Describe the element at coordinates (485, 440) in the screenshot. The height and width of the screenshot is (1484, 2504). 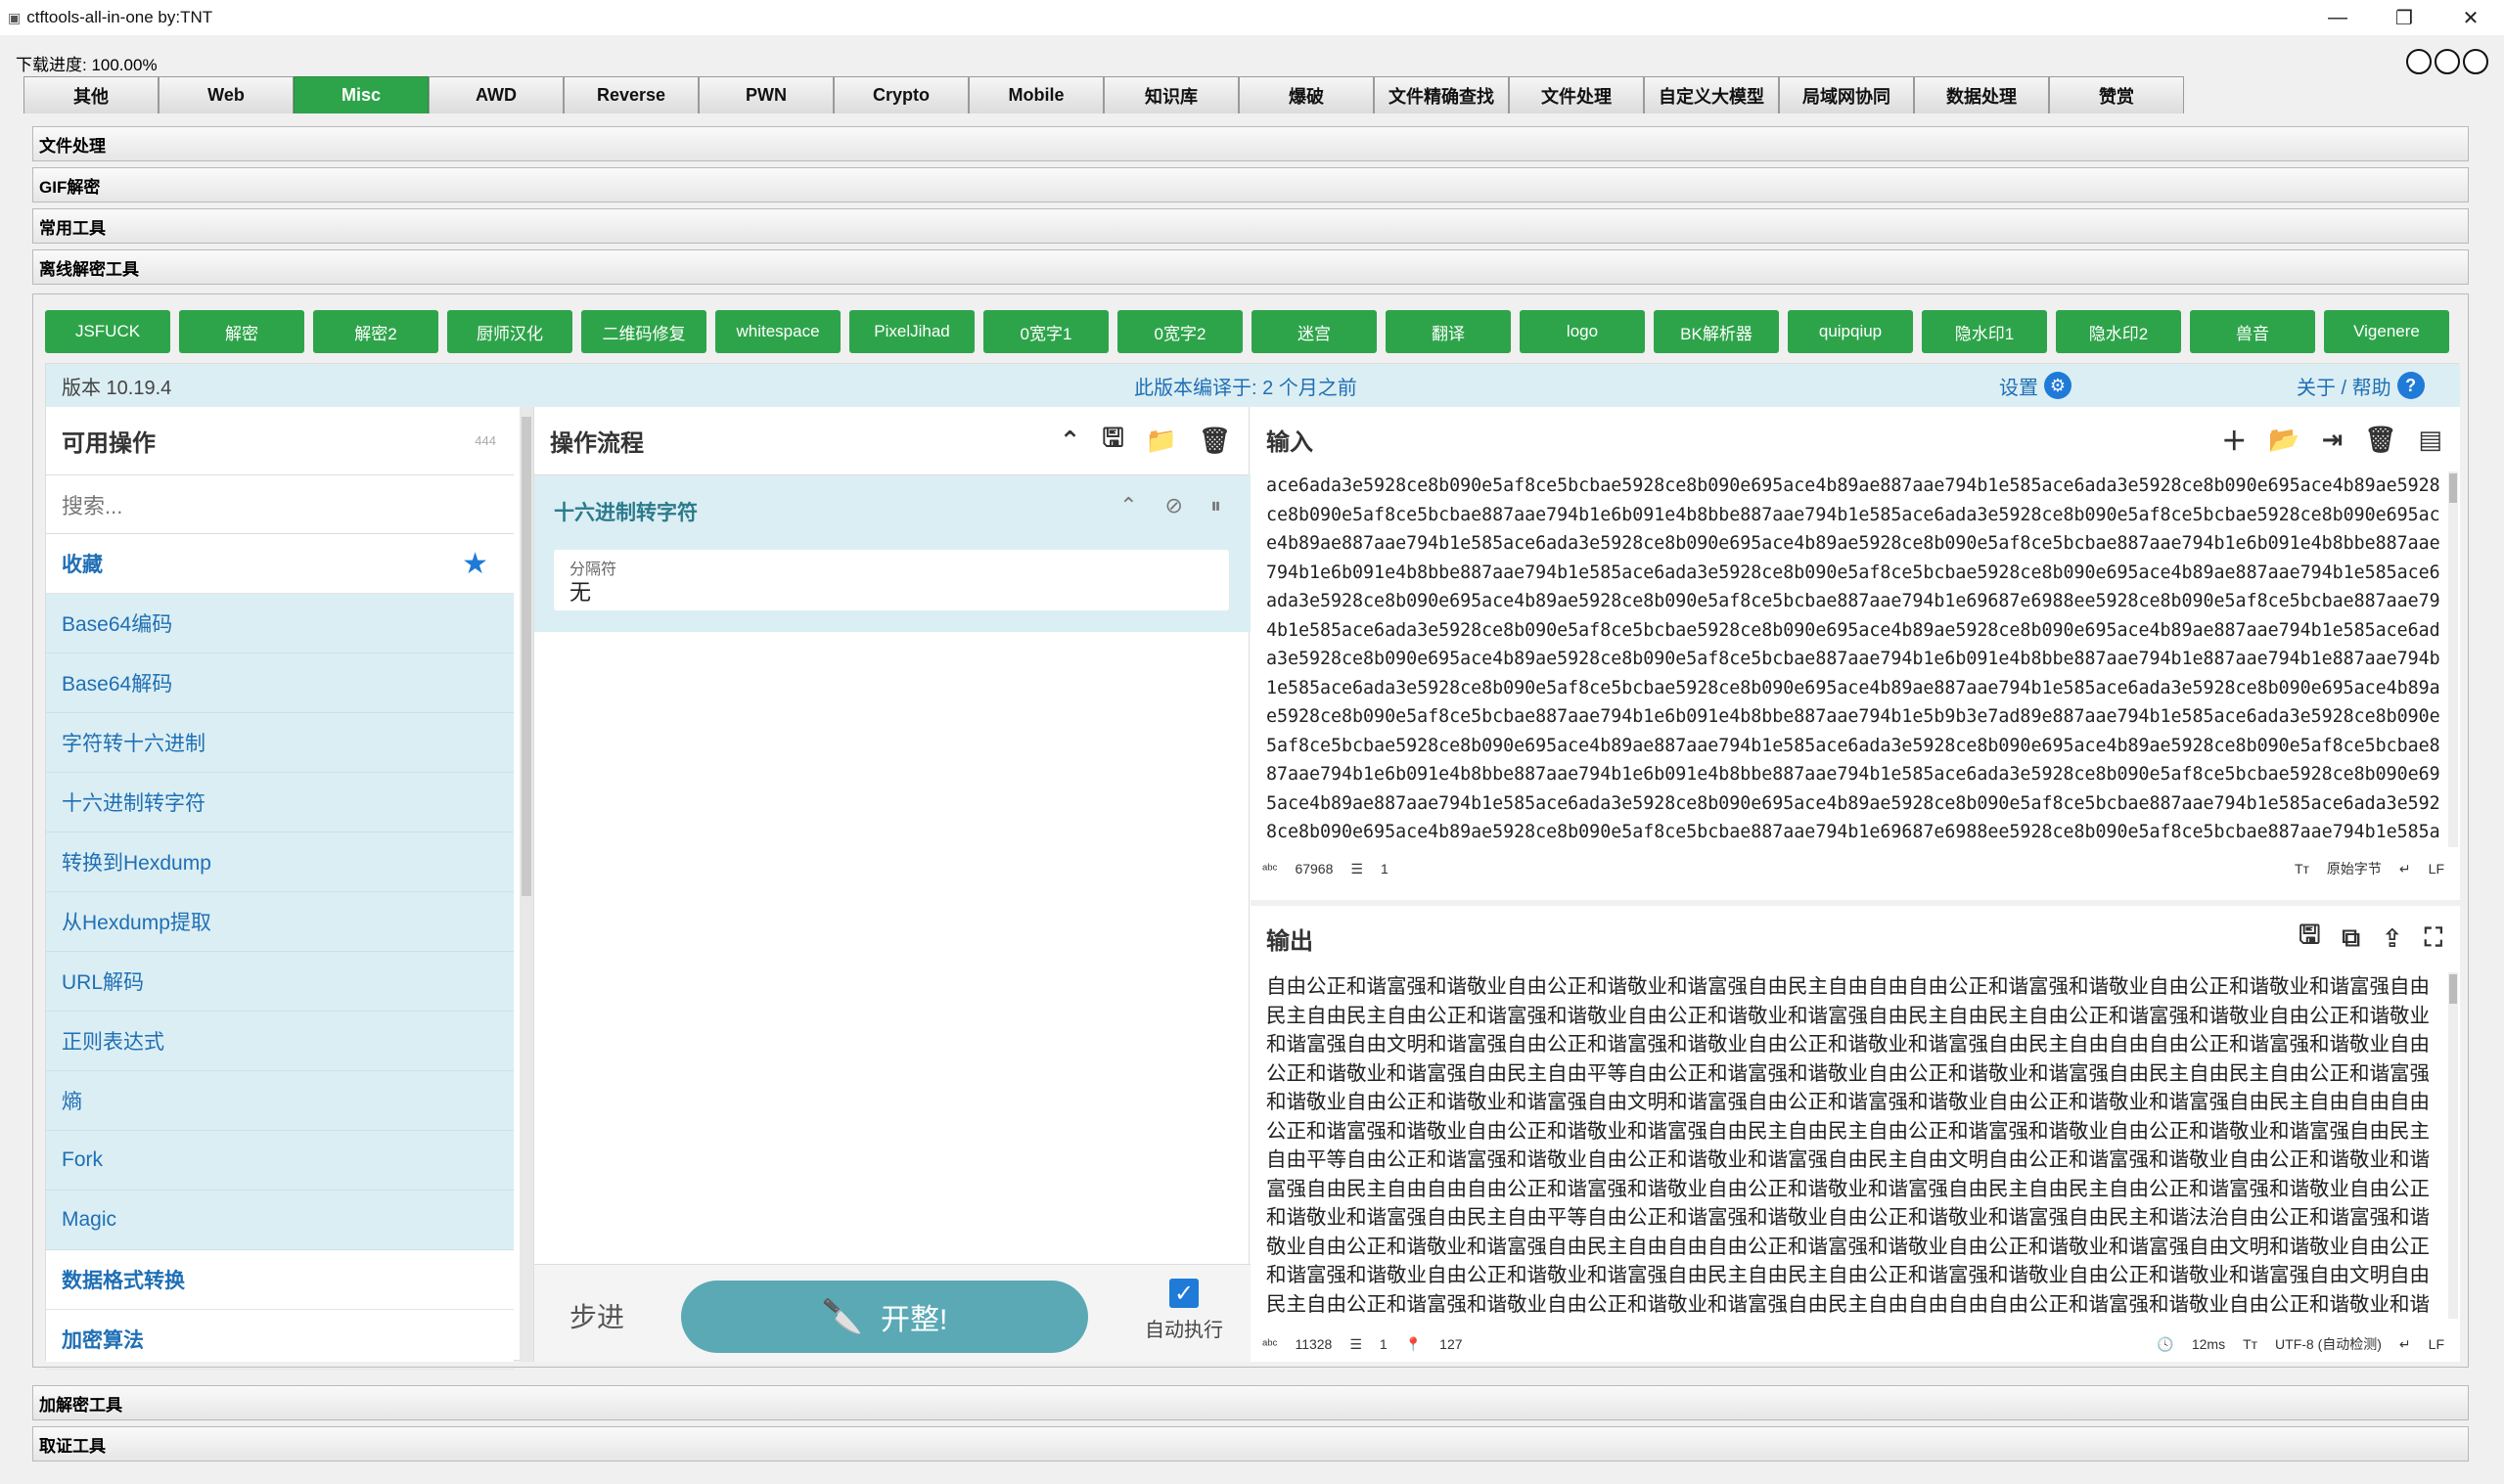
I see `operations-count: 444` at that location.